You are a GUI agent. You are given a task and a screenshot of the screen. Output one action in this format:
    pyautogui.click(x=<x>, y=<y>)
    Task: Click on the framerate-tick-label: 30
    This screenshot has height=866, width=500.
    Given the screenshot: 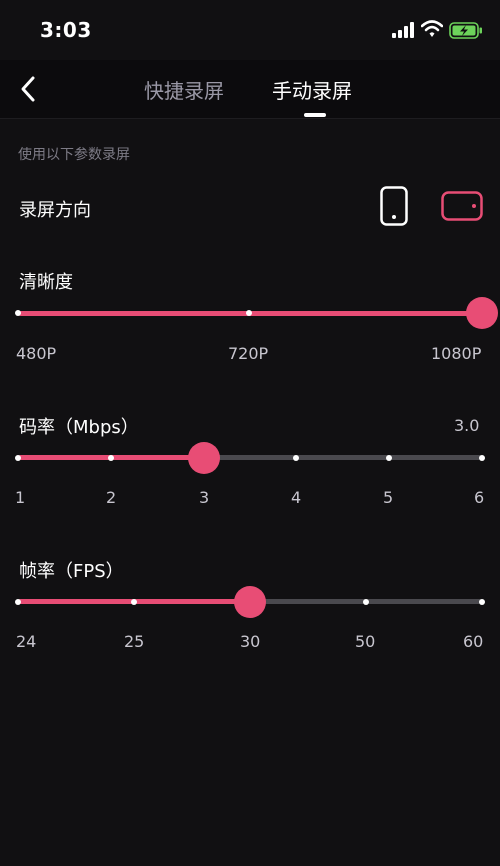 What is the action you would take?
    pyautogui.click(x=250, y=641)
    